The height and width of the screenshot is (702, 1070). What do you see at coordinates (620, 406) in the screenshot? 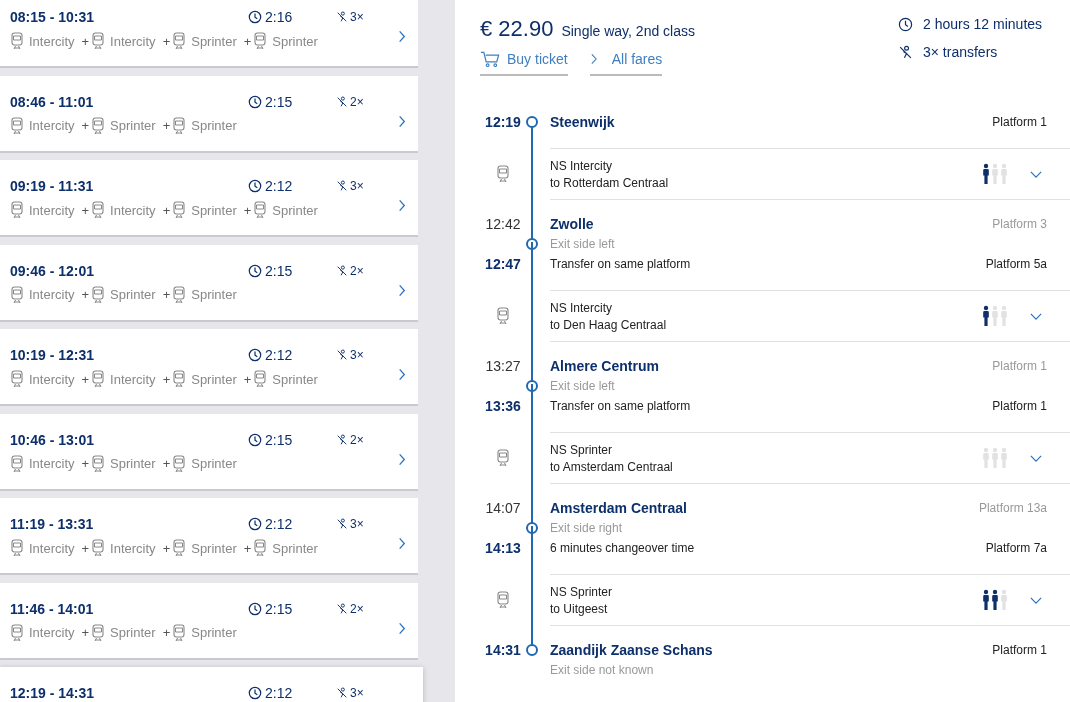
I see `transfer-note: Transfer on same platform` at bounding box center [620, 406].